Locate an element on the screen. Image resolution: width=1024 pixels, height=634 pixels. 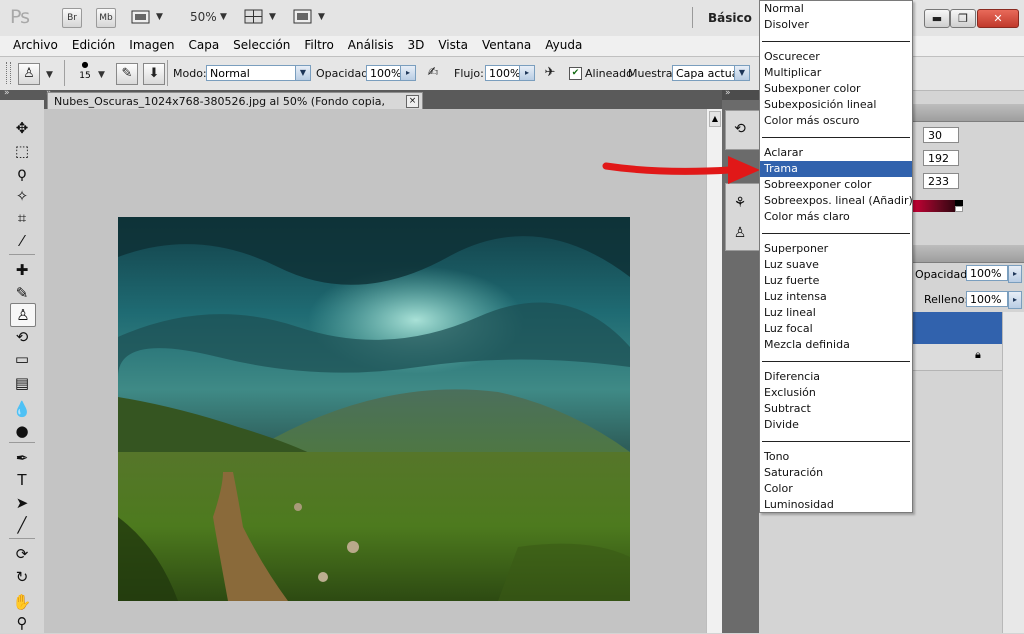
blend-mode-option: Color is located at coordinates (836, 489).